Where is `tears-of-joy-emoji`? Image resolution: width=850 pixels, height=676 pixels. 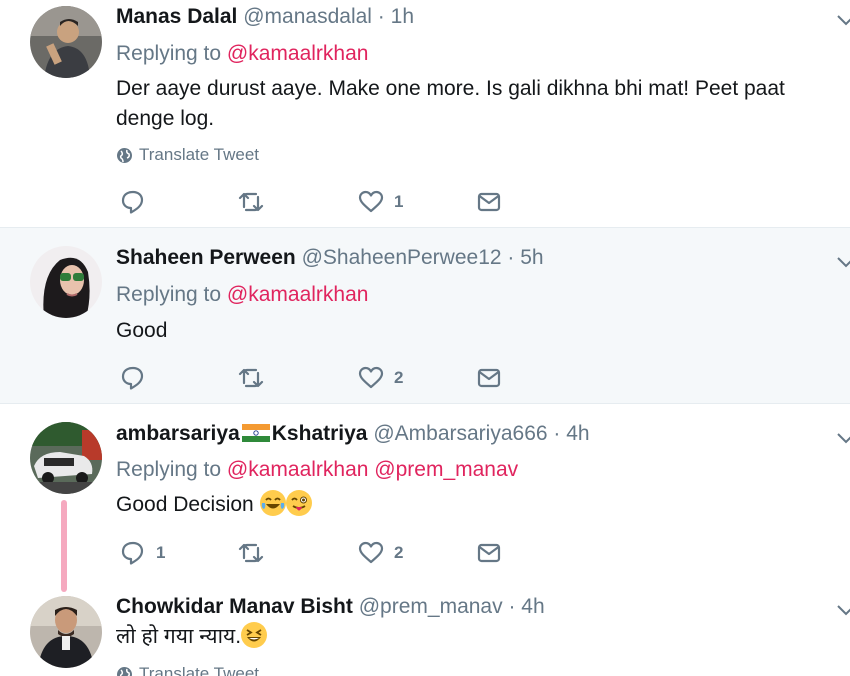 tears-of-joy-emoji is located at coordinates (272, 503).